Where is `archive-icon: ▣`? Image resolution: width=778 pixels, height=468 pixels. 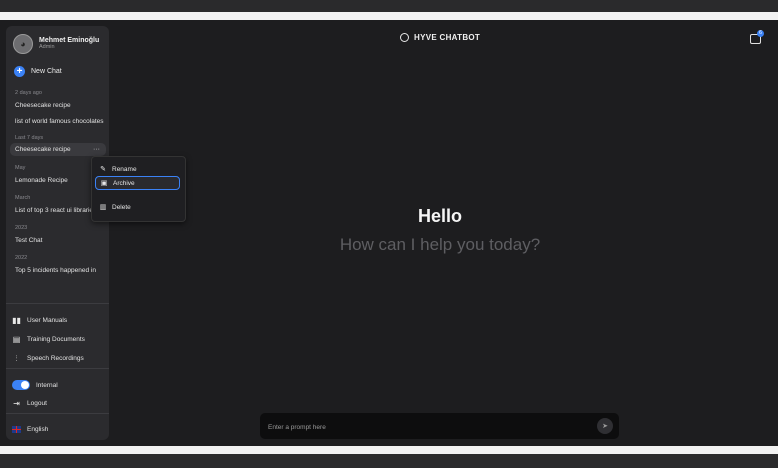
archive-icon: ▣ is located at coordinates (104, 183).